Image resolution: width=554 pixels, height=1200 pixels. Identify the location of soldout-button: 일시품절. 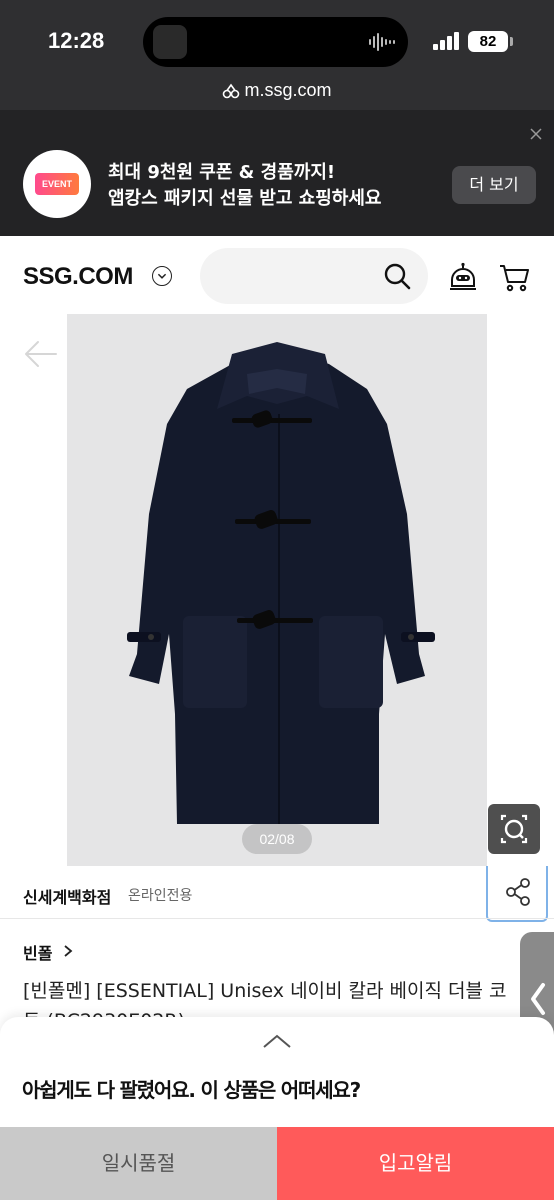
(138, 1163).